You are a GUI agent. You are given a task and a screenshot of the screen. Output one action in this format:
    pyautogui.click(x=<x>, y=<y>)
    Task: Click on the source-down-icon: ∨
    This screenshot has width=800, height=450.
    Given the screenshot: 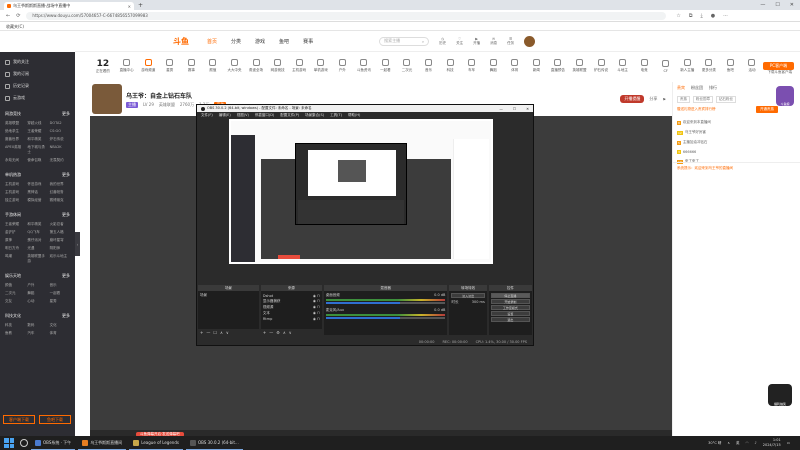 What is the action you would take?
    pyautogui.click(x=290, y=332)
    